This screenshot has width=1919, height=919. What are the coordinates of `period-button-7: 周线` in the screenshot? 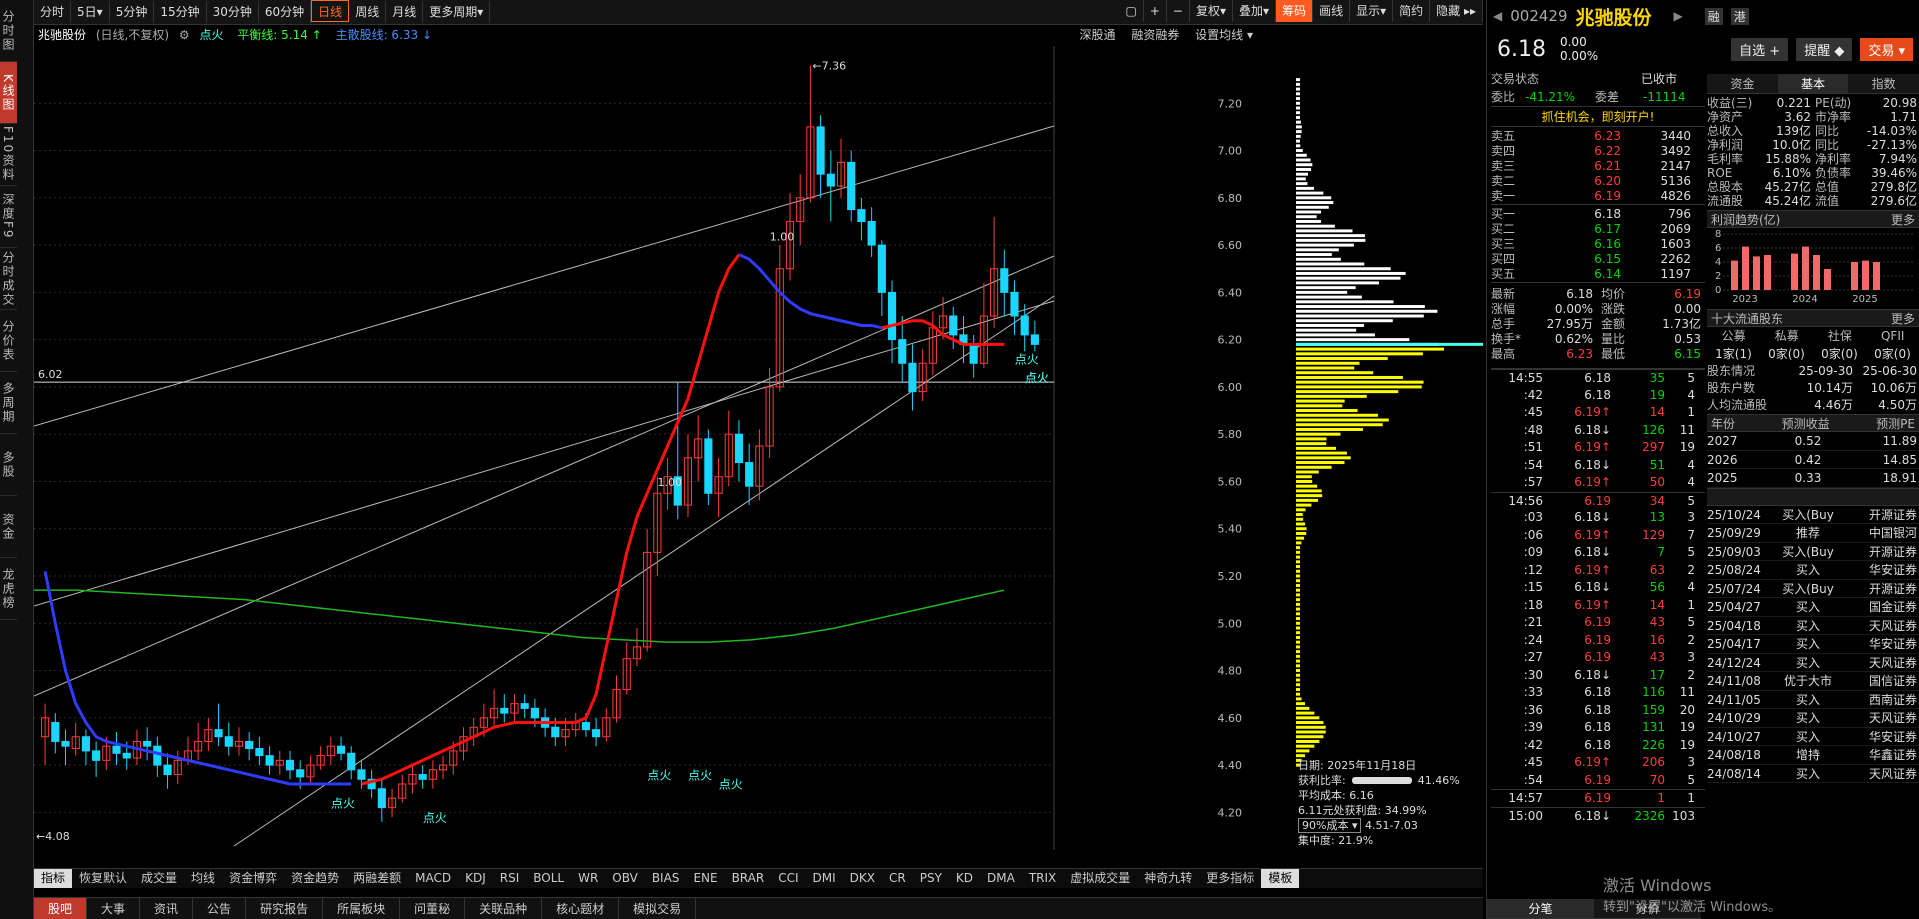 It's located at (368, 12).